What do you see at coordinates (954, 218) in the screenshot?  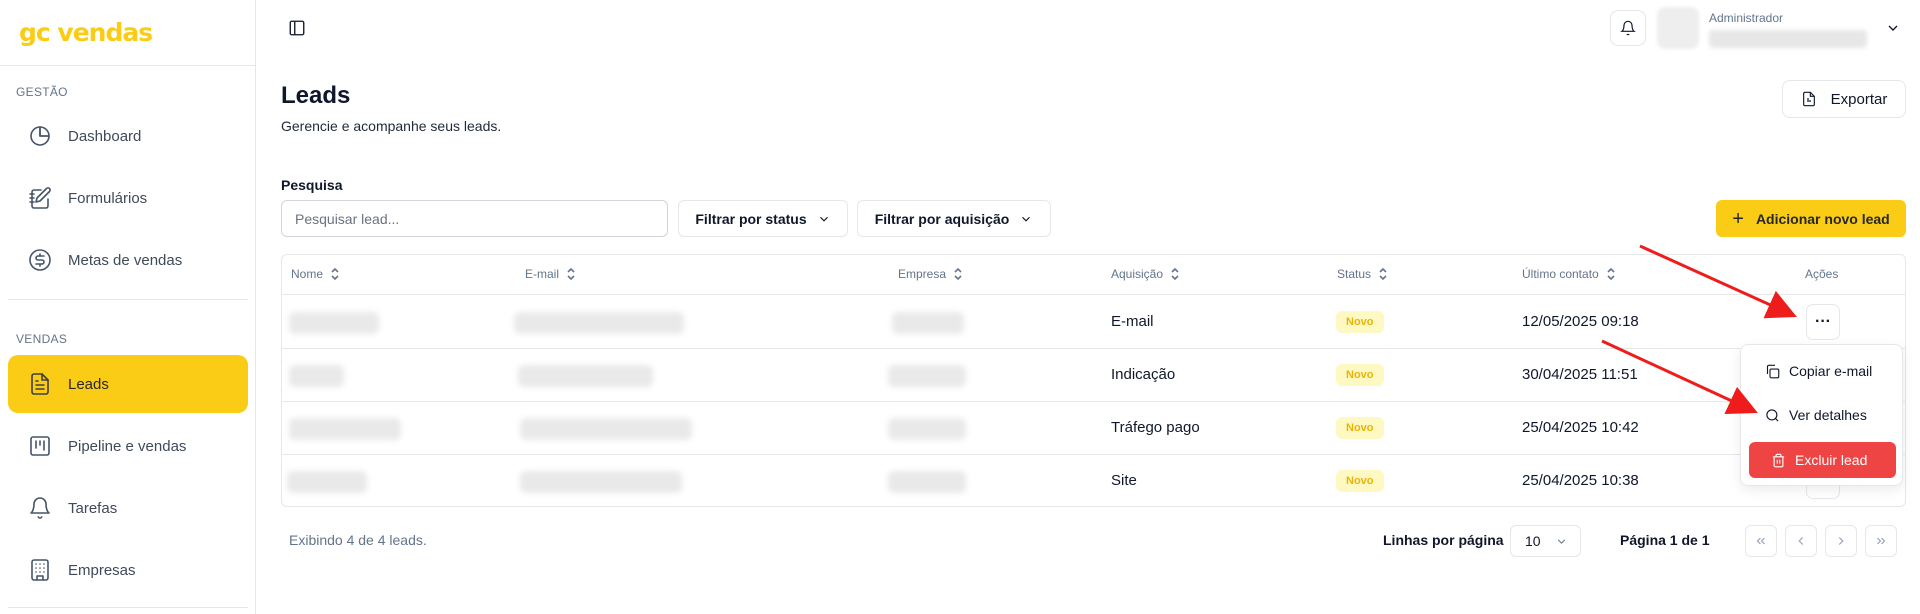 I see `acquisition-filter-button: Filtrar por aquisição` at bounding box center [954, 218].